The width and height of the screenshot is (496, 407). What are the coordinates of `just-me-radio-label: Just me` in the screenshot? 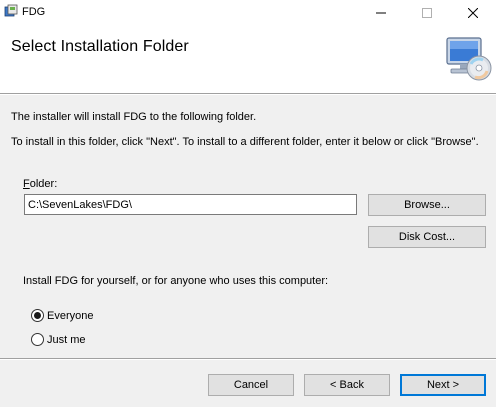 It's located at (66, 340).